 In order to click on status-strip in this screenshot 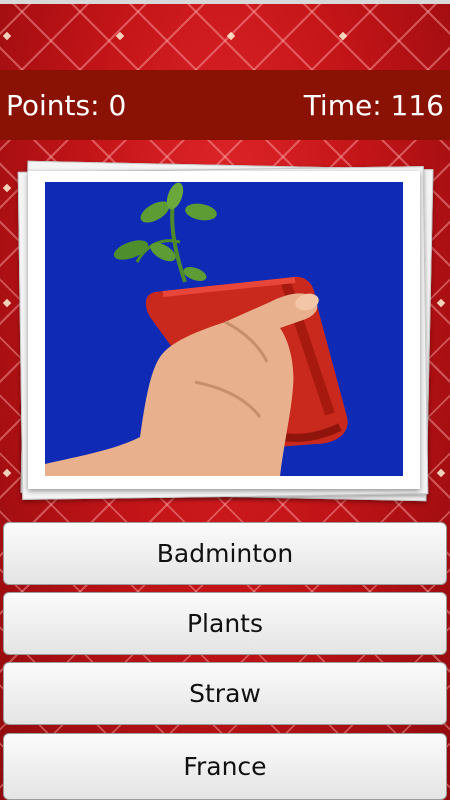, I will do `click(225, 2)`.